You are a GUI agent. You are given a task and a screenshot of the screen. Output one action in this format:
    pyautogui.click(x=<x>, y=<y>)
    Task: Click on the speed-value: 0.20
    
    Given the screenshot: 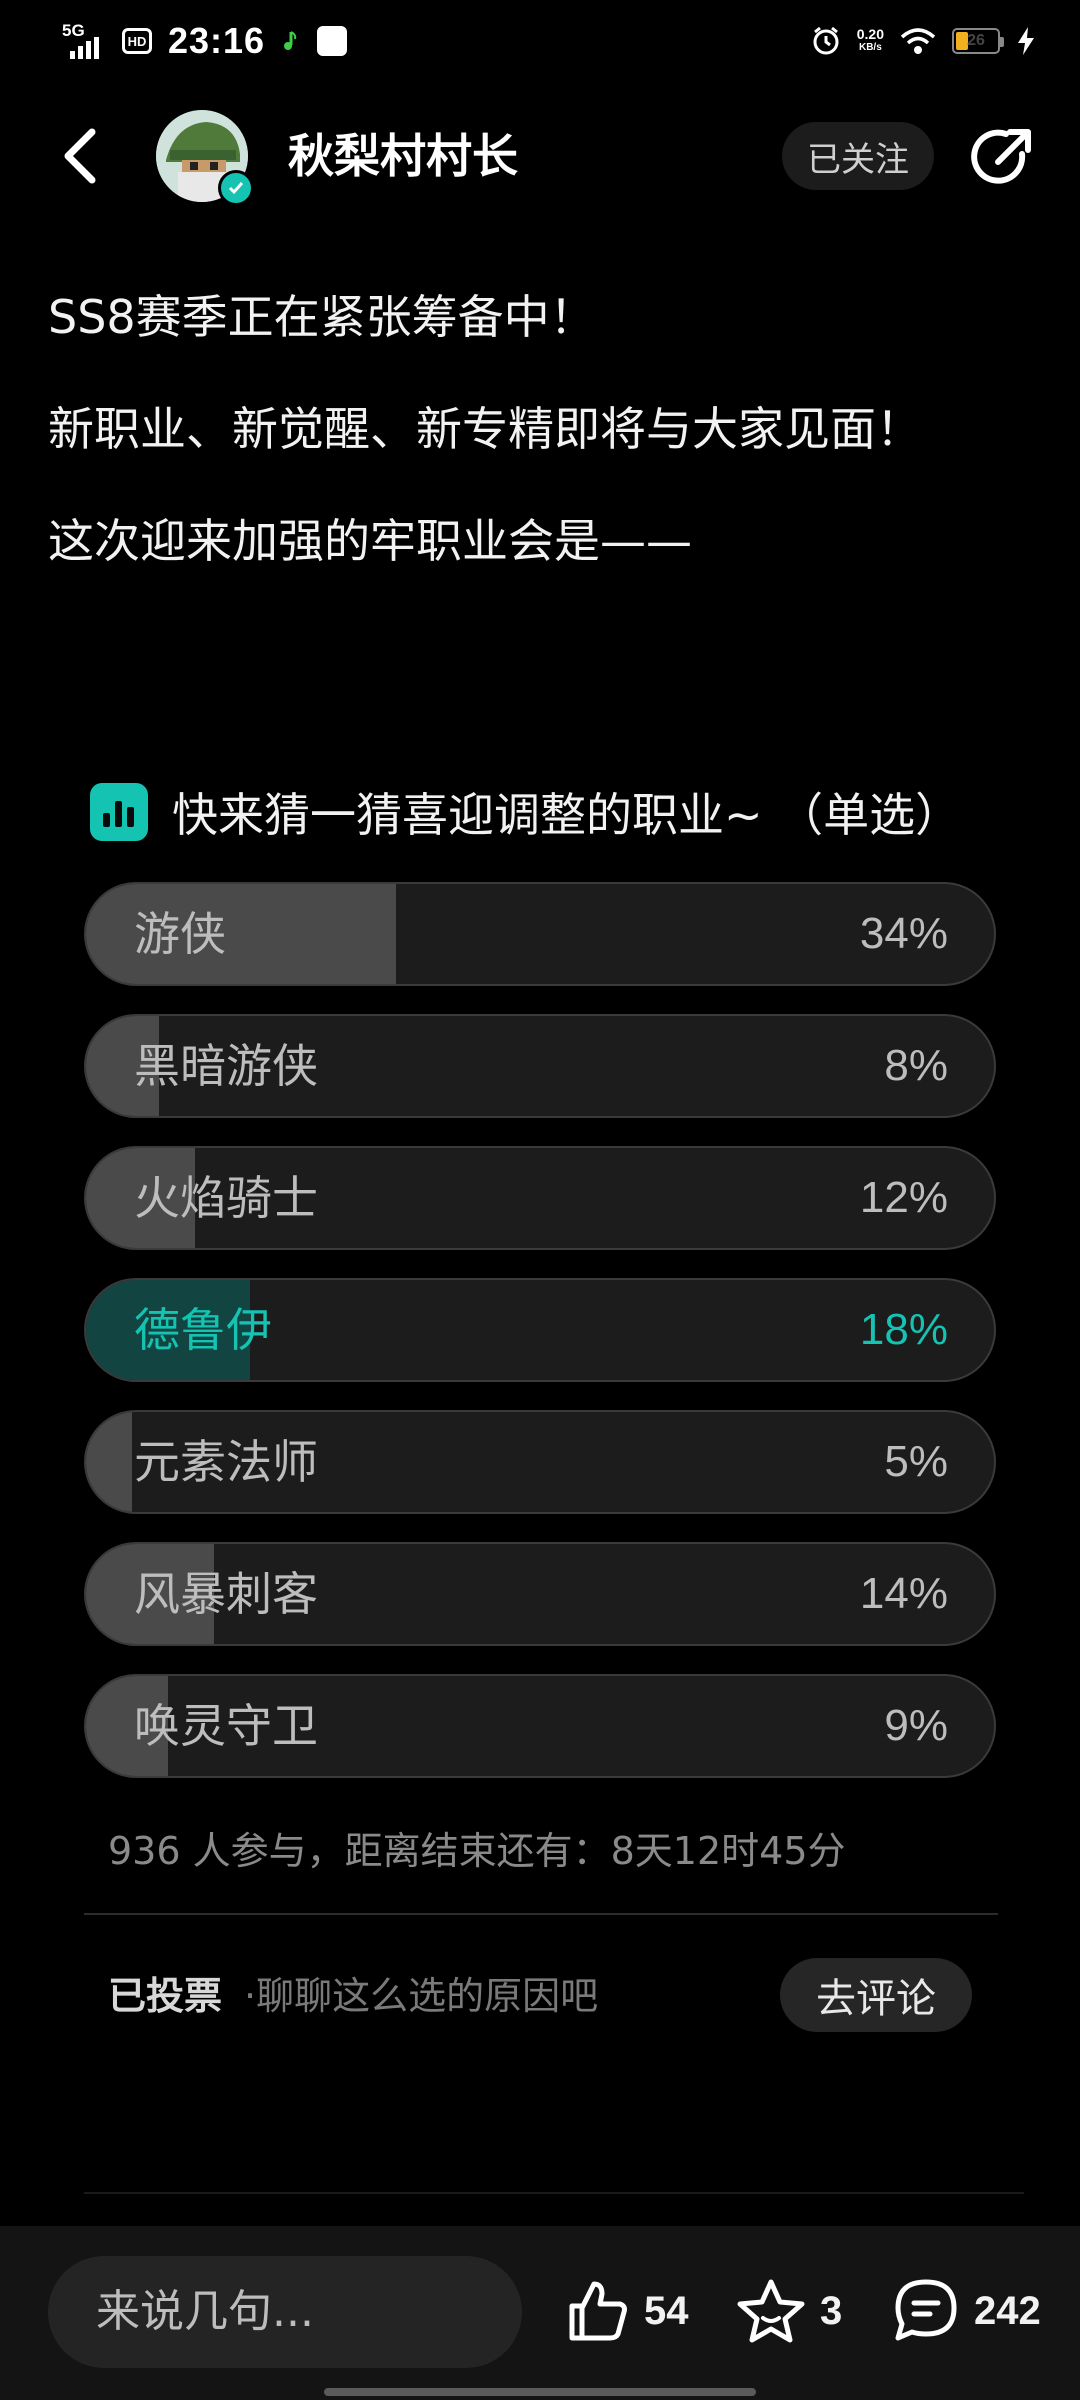 What is the action you would take?
    pyautogui.click(x=870, y=34)
    